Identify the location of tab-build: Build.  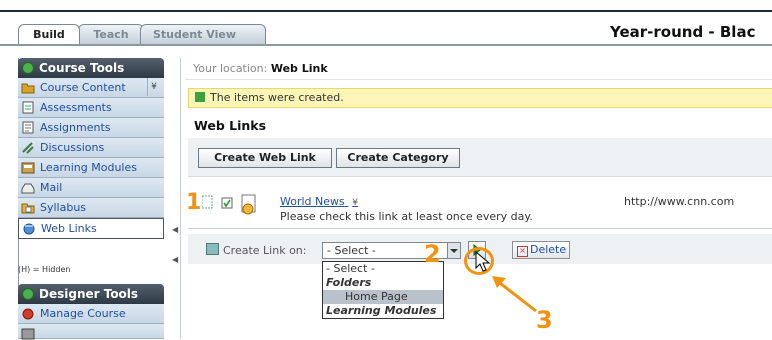
(49, 34).